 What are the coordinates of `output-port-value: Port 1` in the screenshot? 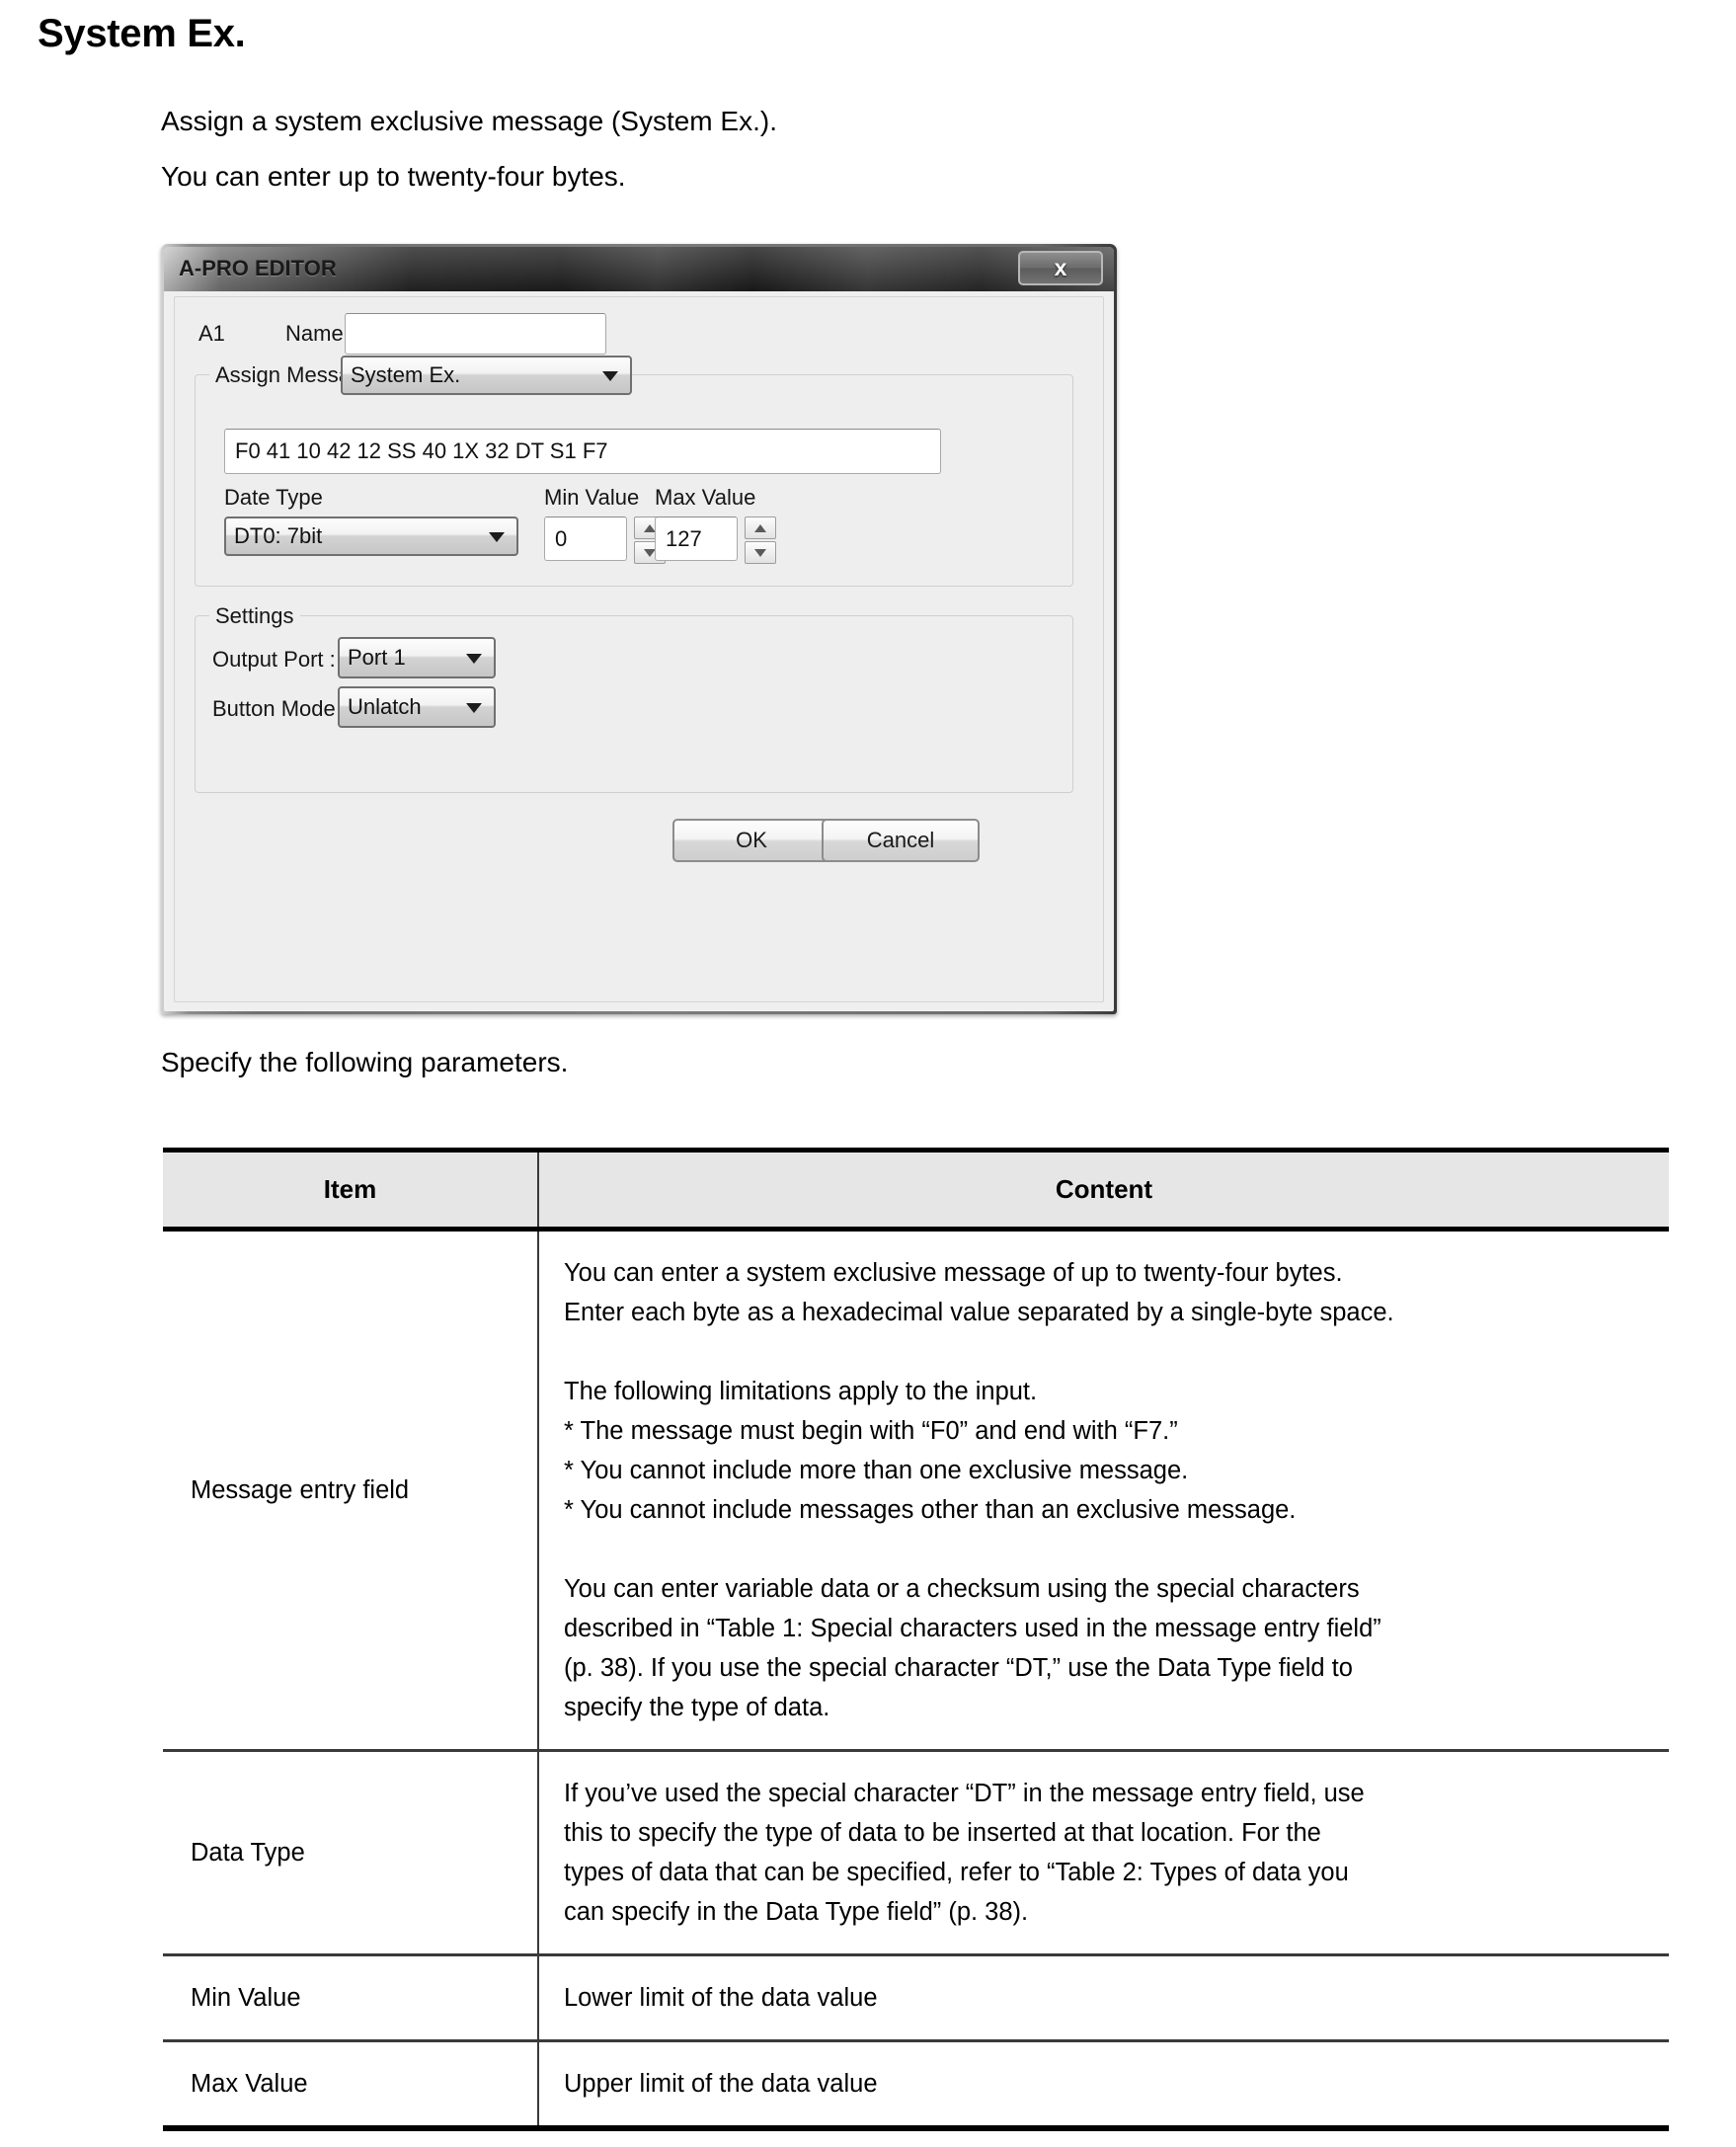 It's located at (377, 657).